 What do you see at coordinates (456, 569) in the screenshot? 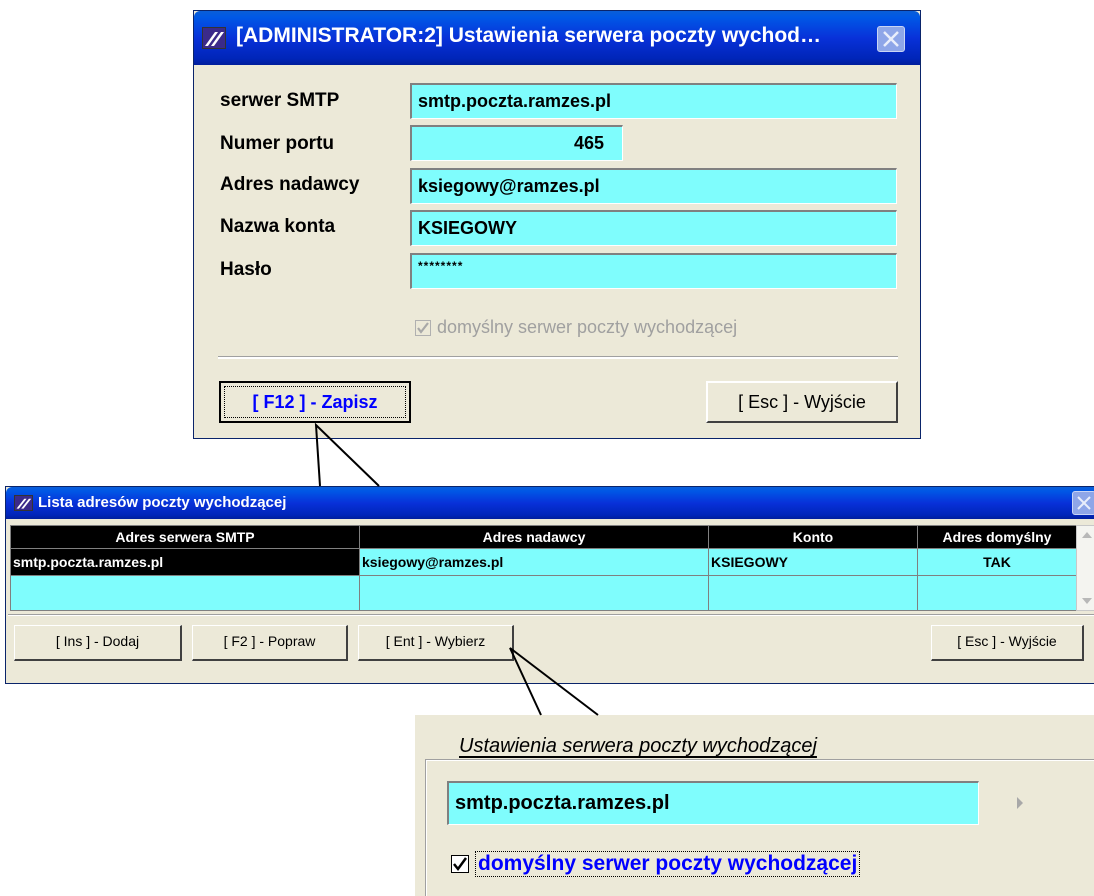
I see `callout-lines` at bounding box center [456, 569].